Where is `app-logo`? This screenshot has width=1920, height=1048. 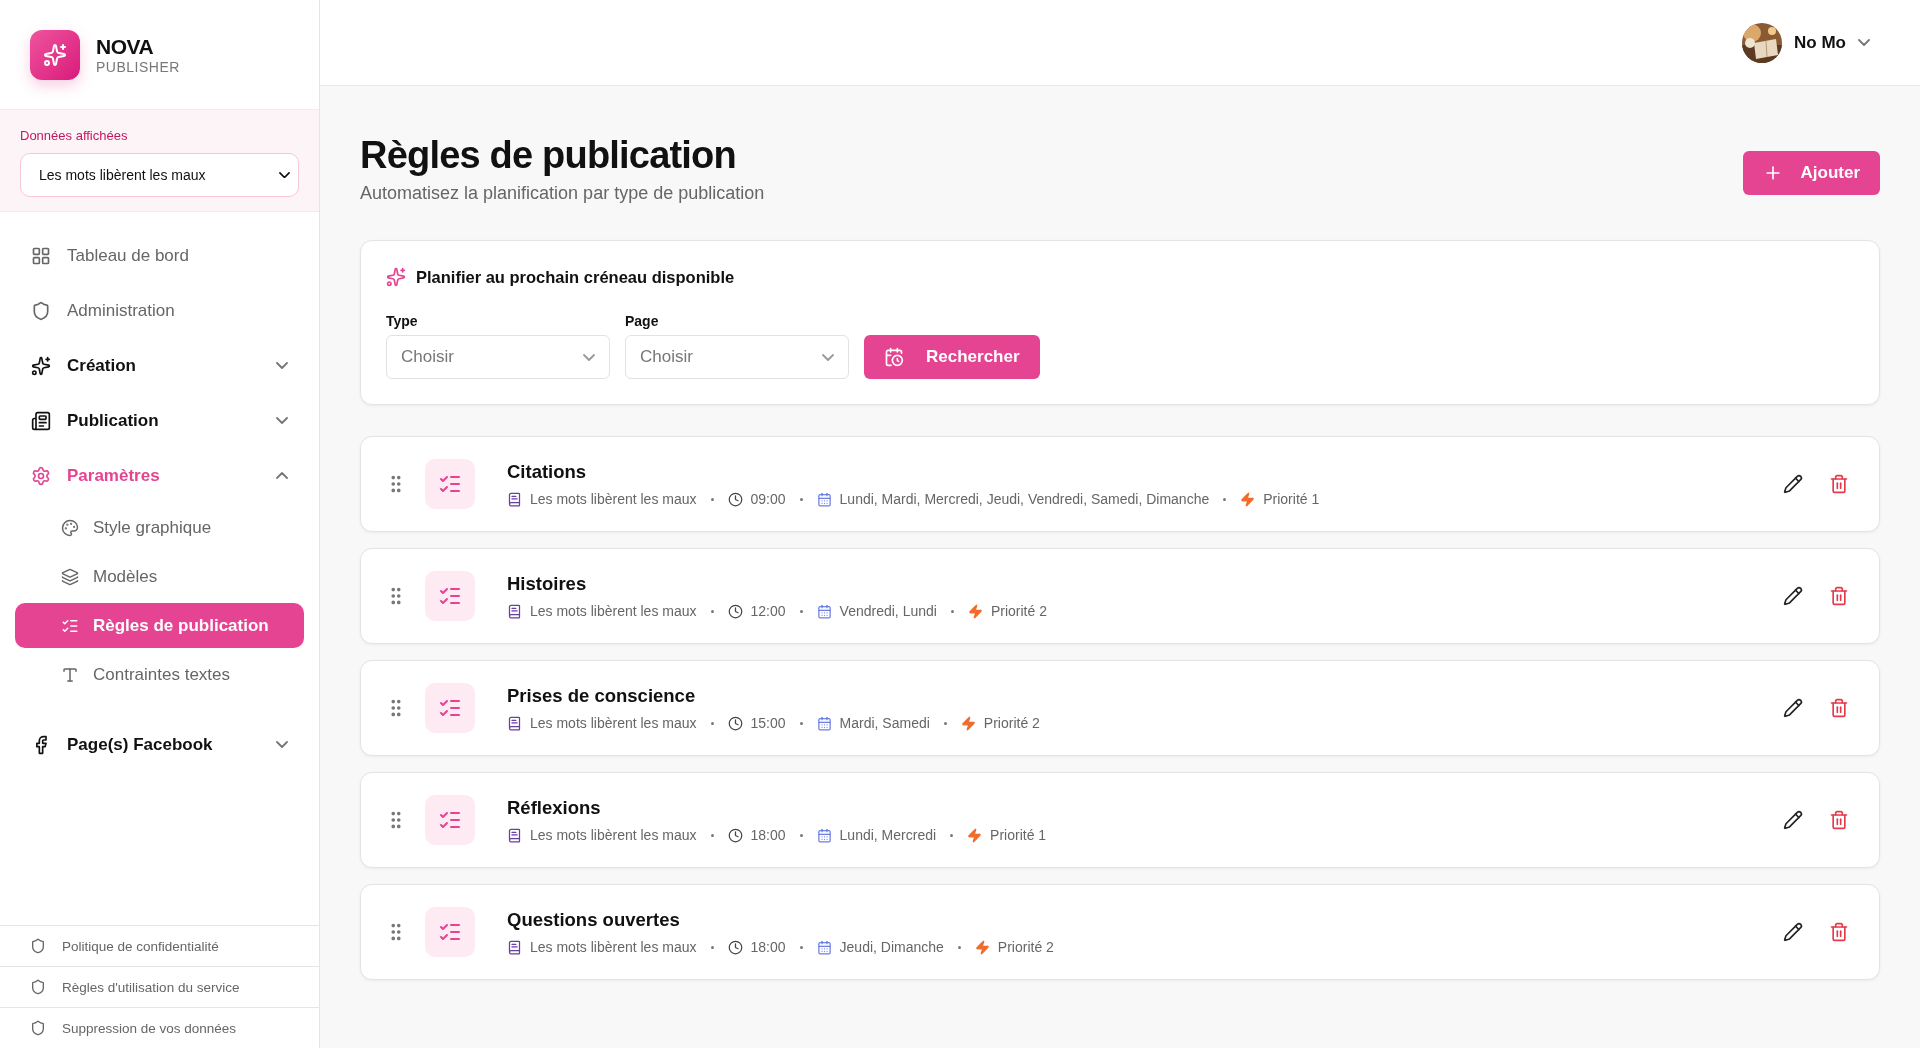
app-logo is located at coordinates (55, 54).